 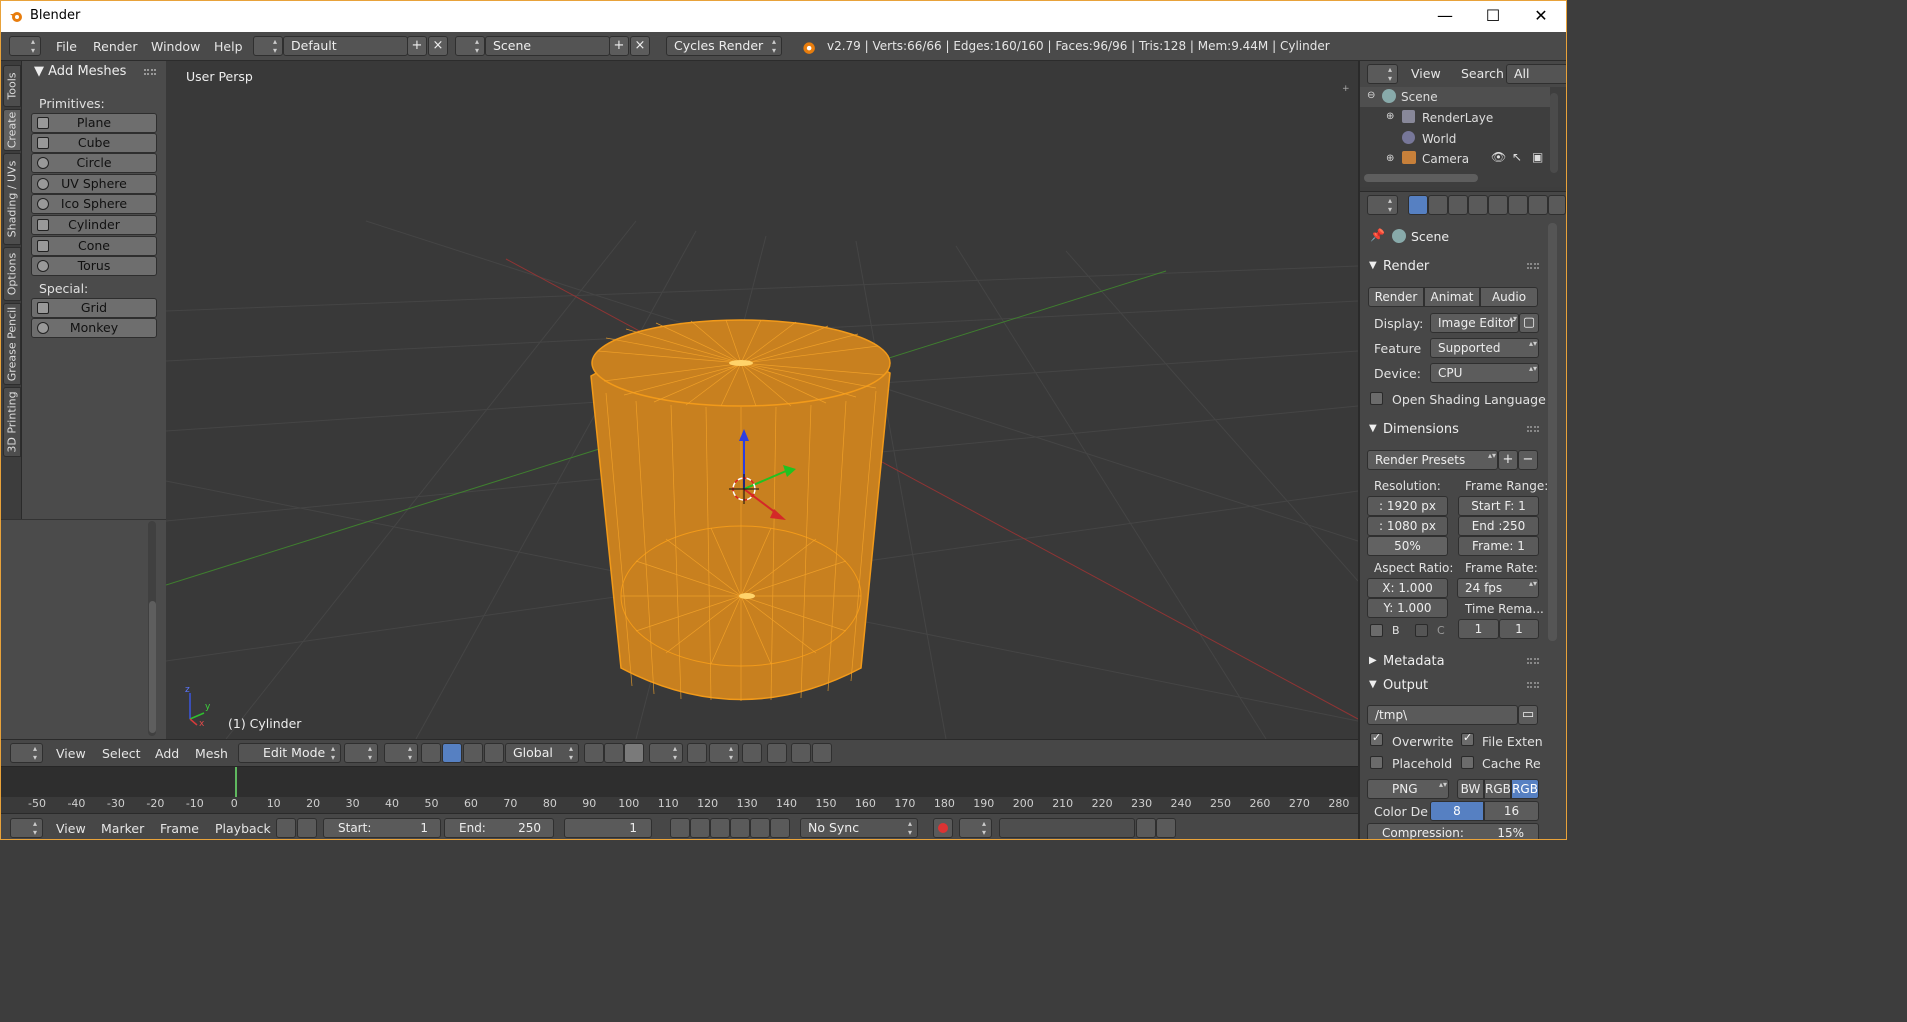 What do you see at coordinates (71, 753) in the screenshot?
I see `menu-view: View` at bounding box center [71, 753].